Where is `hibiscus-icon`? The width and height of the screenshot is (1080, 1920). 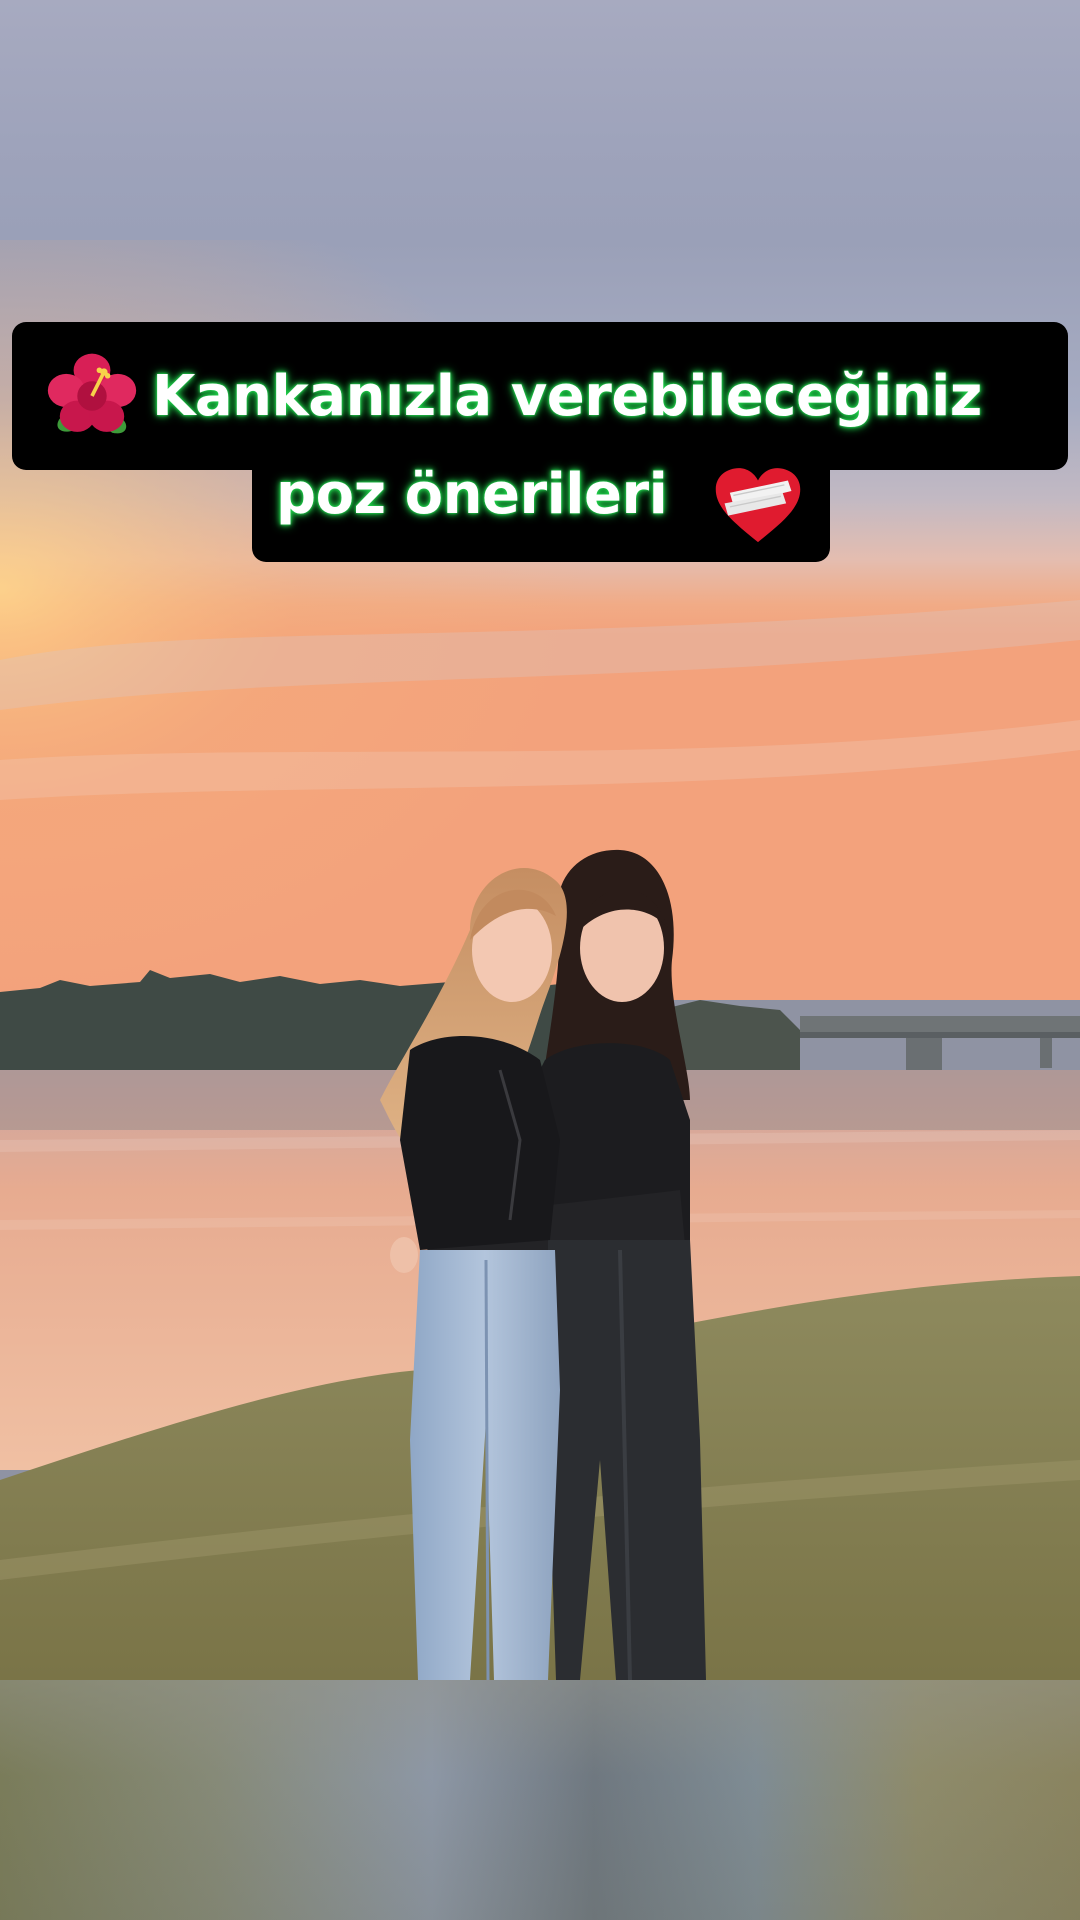 hibiscus-icon is located at coordinates (92, 393).